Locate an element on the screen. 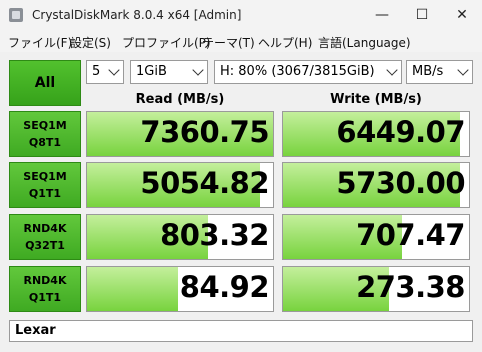 This screenshot has width=482, height=352. drive-value: H: 80% (3067/3815GiB) is located at coordinates (297, 71).